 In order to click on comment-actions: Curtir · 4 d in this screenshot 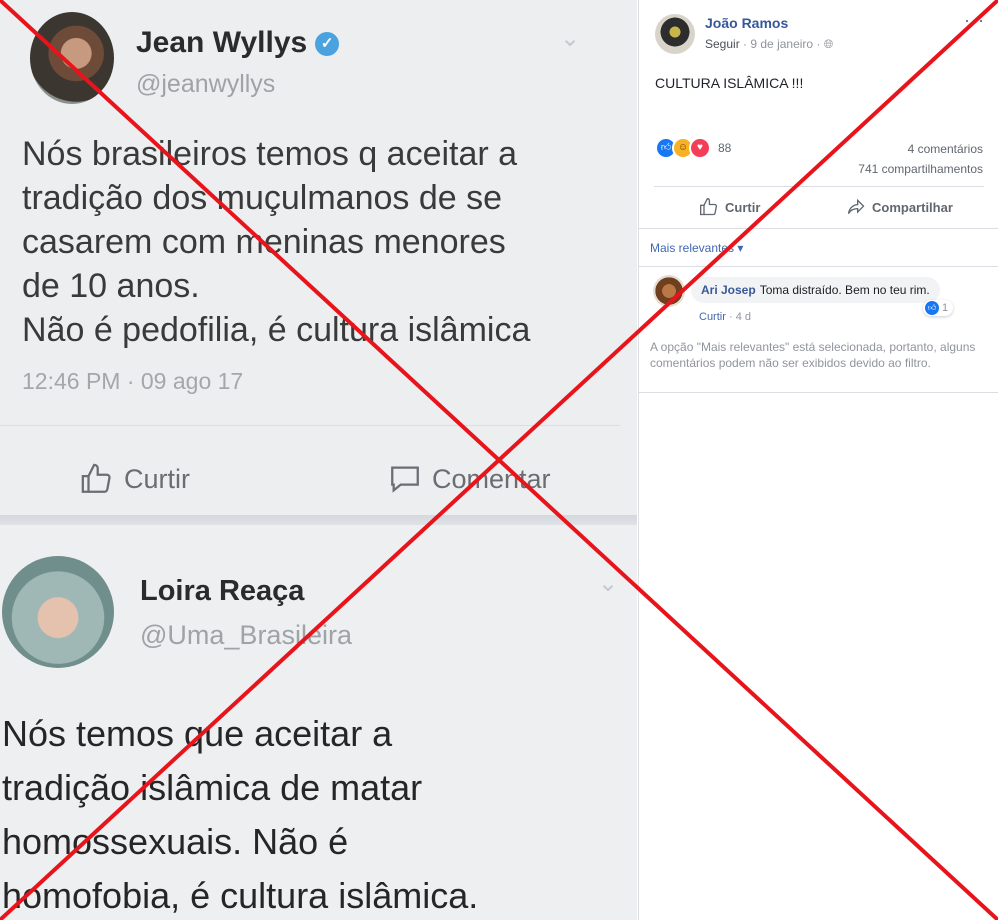, I will do `click(725, 317)`.